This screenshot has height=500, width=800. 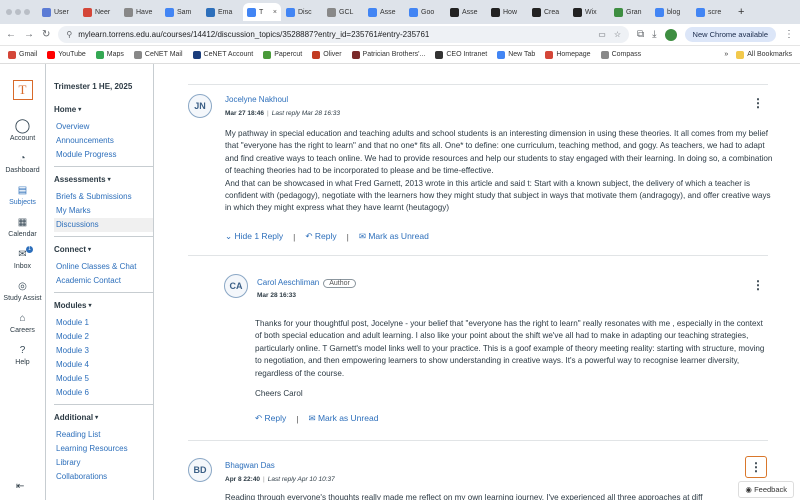 What do you see at coordinates (670, 34) in the screenshot?
I see `profile-avatar` at bounding box center [670, 34].